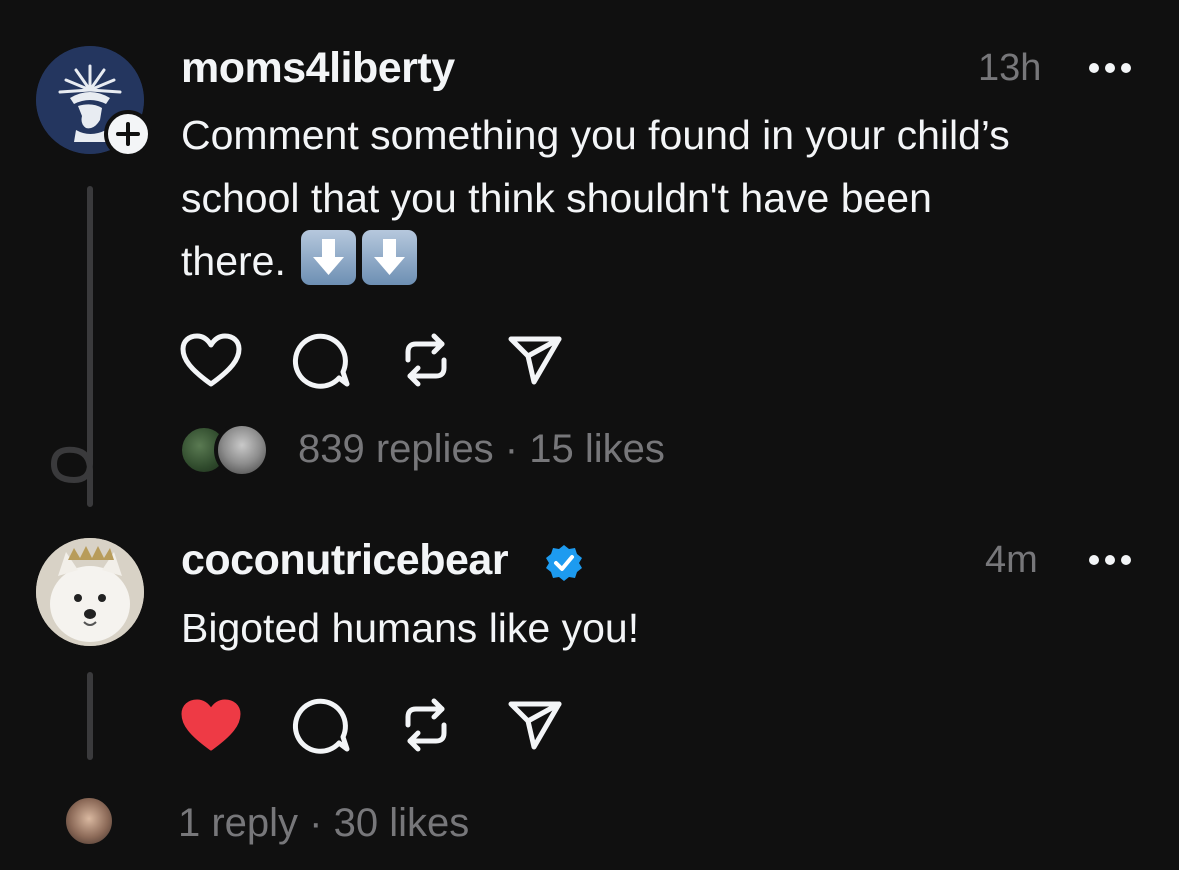 This screenshot has width=1179, height=870. What do you see at coordinates (71, 466) in the screenshot?
I see `thread-loop-connector` at bounding box center [71, 466].